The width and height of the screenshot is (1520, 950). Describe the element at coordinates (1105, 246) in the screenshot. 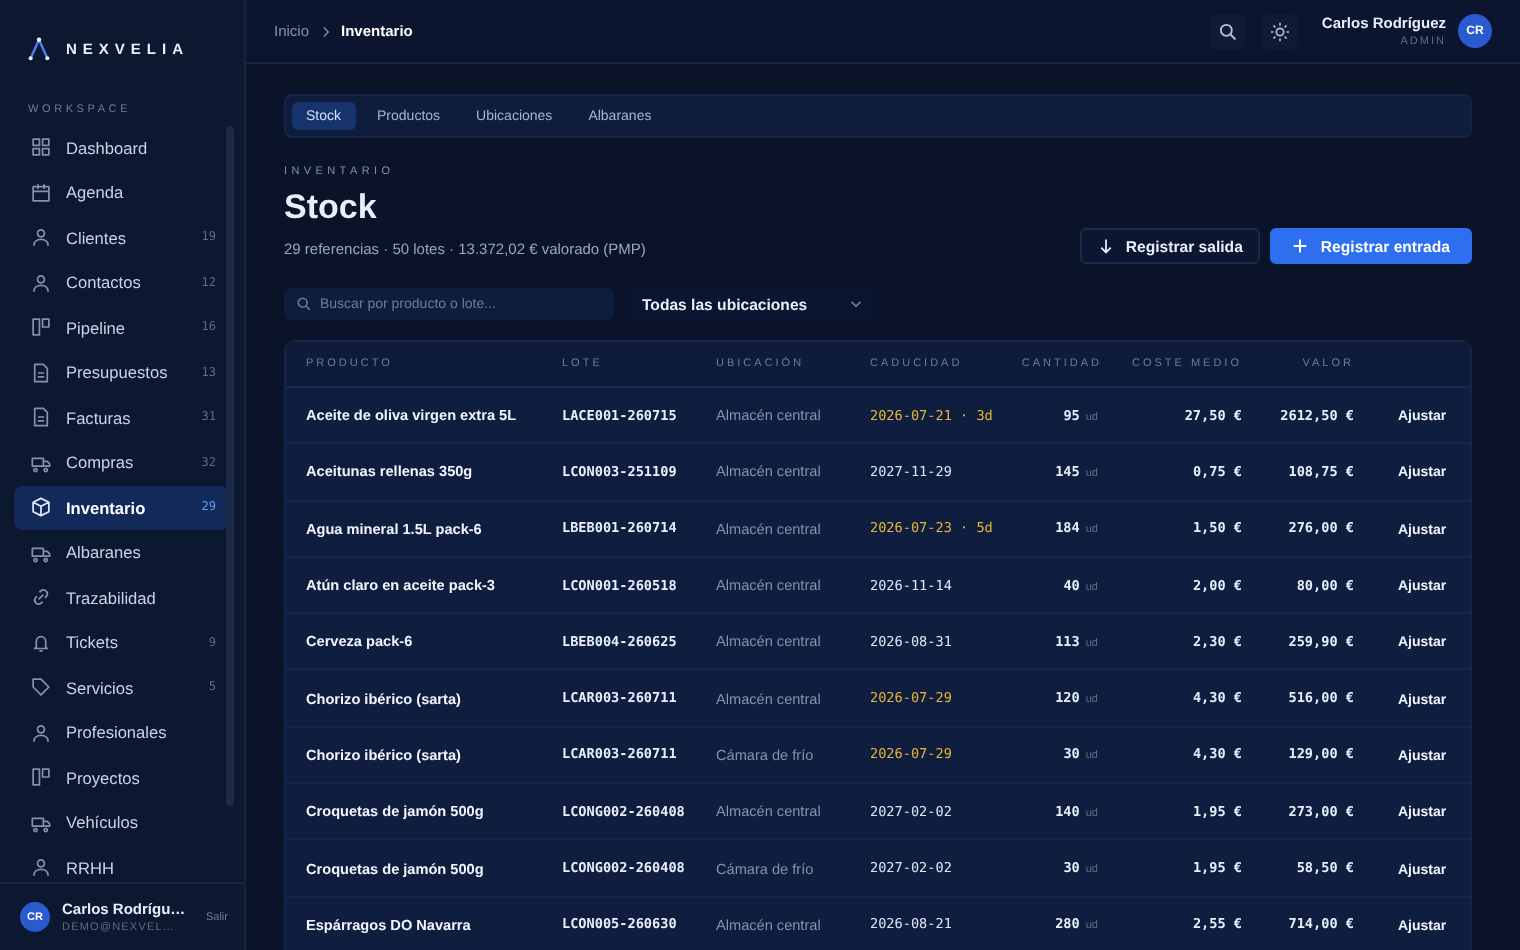

I see `arrow-down-icon` at that location.